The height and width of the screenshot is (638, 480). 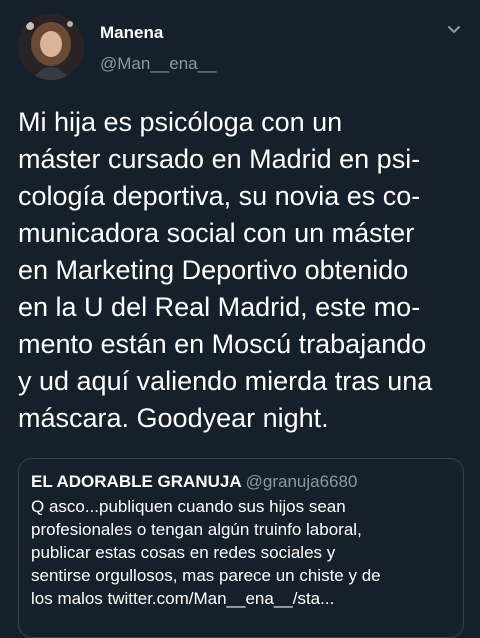 I want to click on author-handle: @Man__ena__, so click(x=158, y=64).